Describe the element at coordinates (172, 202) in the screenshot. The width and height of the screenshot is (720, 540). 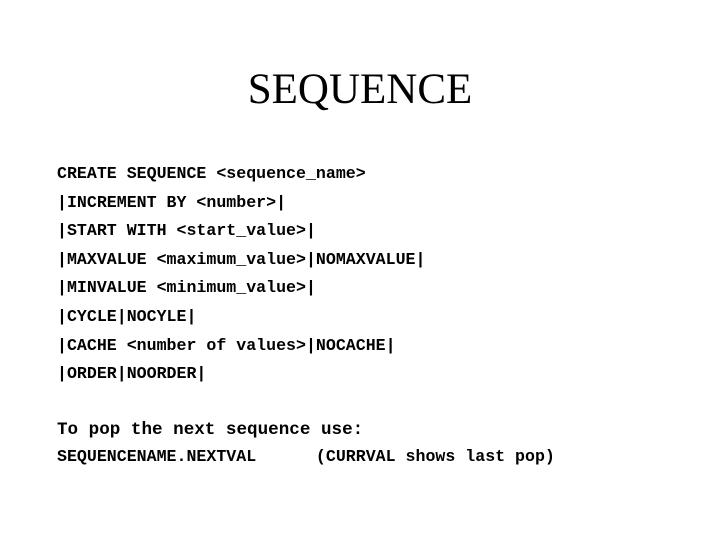
I see `syntax-line-increment: |INCREMENT BY <number>|` at that location.